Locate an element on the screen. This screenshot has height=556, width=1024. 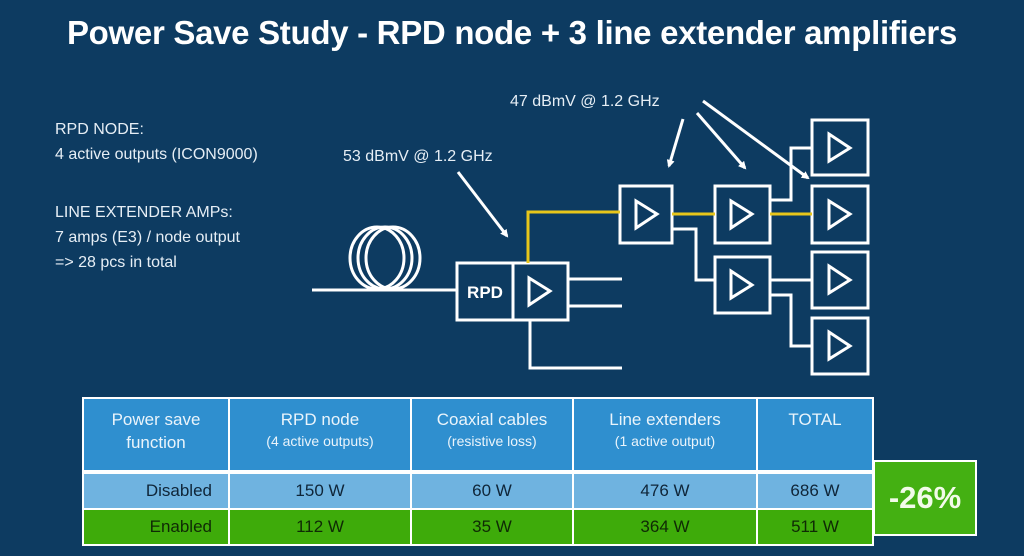
cell-total: 511 W is located at coordinates (815, 527).